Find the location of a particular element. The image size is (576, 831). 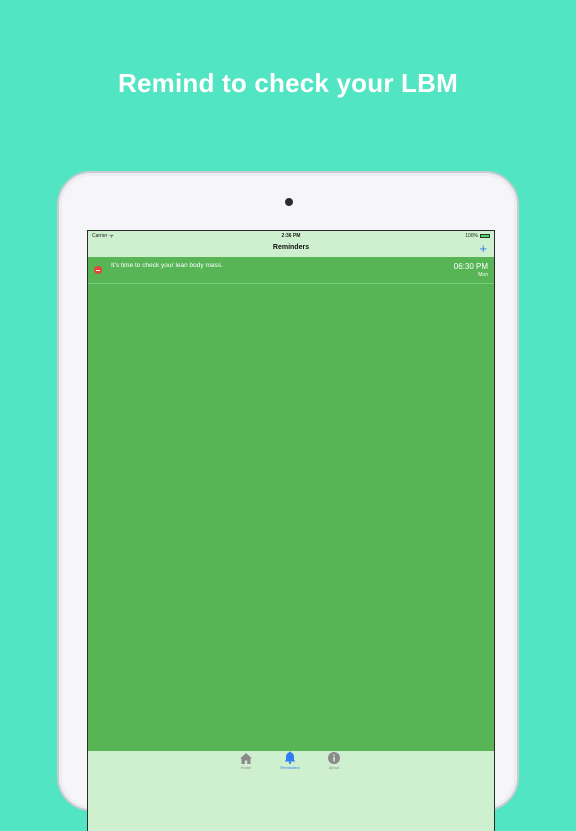

tab-reminders: Reminders is located at coordinates (290, 760).